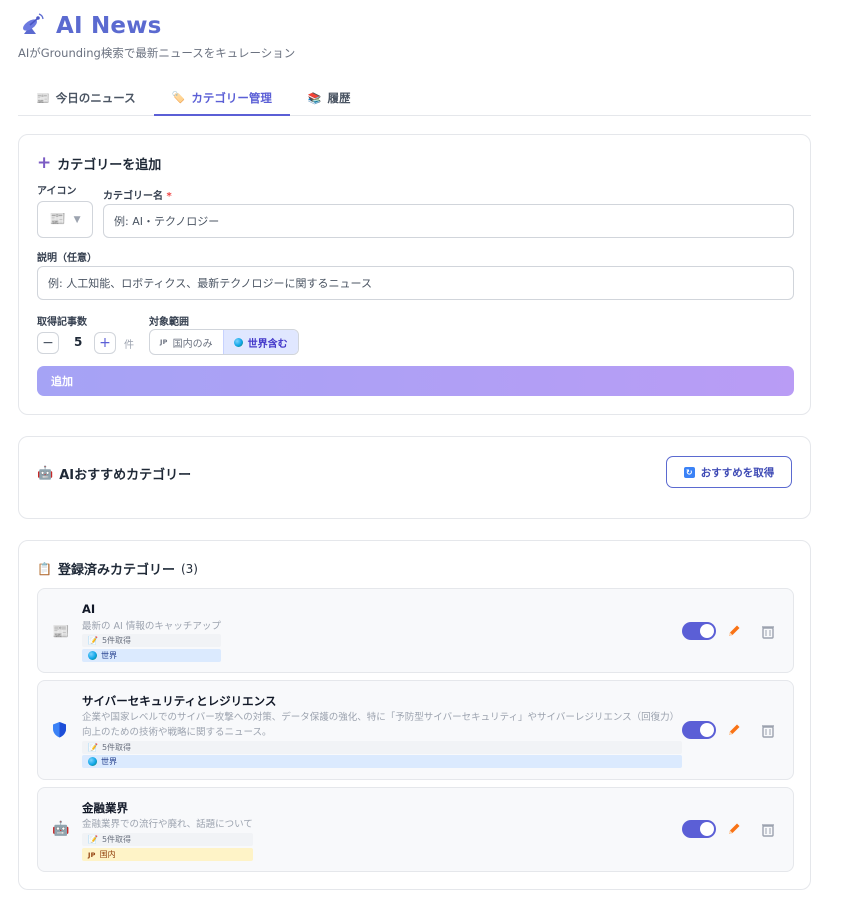  I want to click on category-name: サイバーセキュリティとレジリエンス, so click(179, 701).